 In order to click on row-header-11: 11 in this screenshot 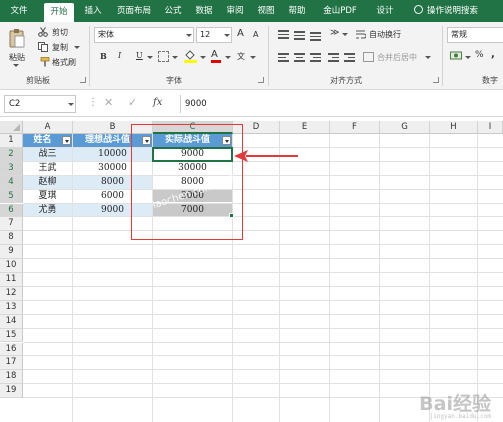, I will do `click(11, 280)`.